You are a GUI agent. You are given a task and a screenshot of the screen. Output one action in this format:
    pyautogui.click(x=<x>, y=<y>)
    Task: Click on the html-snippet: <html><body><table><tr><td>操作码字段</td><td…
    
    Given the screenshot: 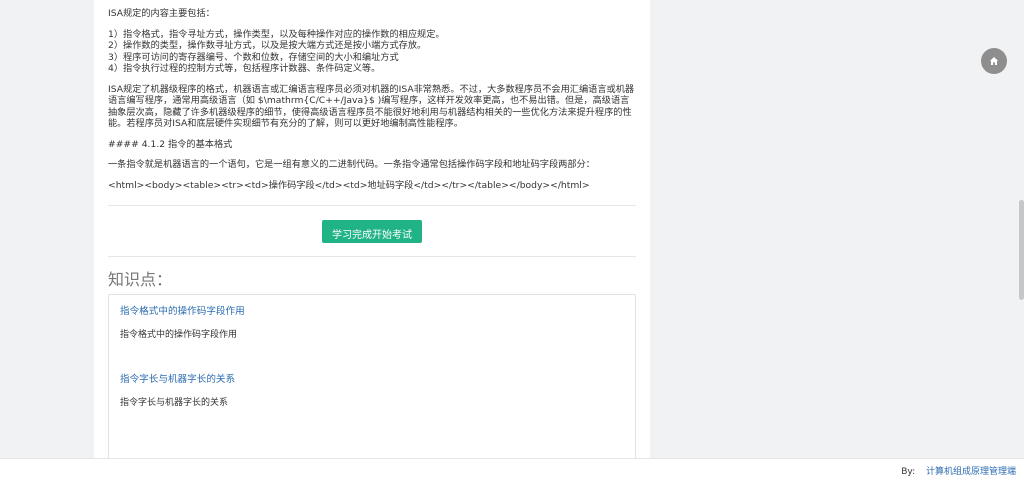 What is the action you would take?
    pyautogui.click(x=349, y=185)
    